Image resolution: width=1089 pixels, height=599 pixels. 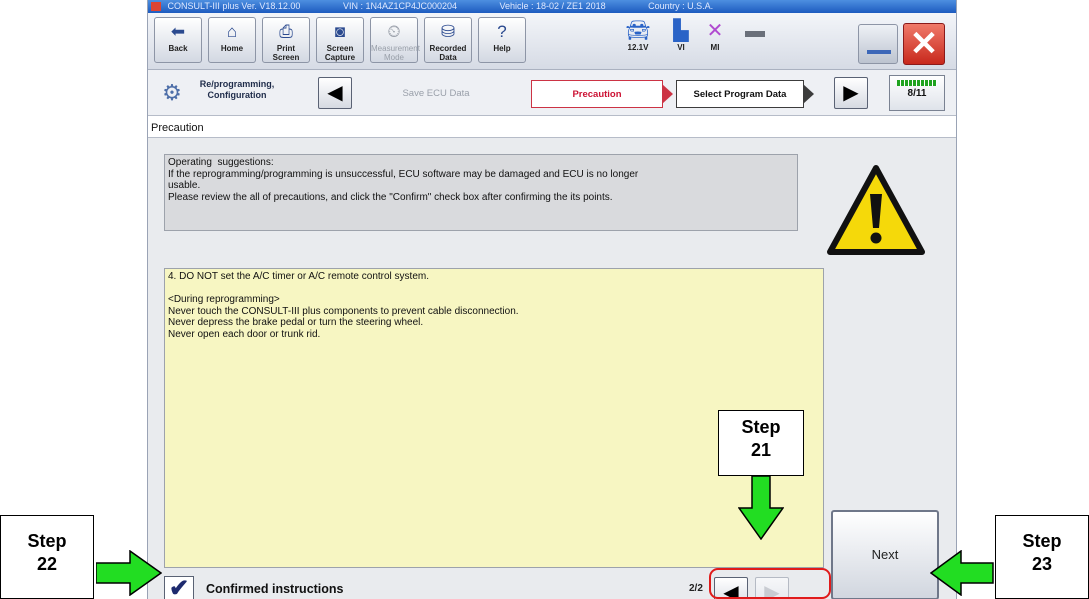 I want to click on suggestion-line: usable., so click(x=184, y=185).